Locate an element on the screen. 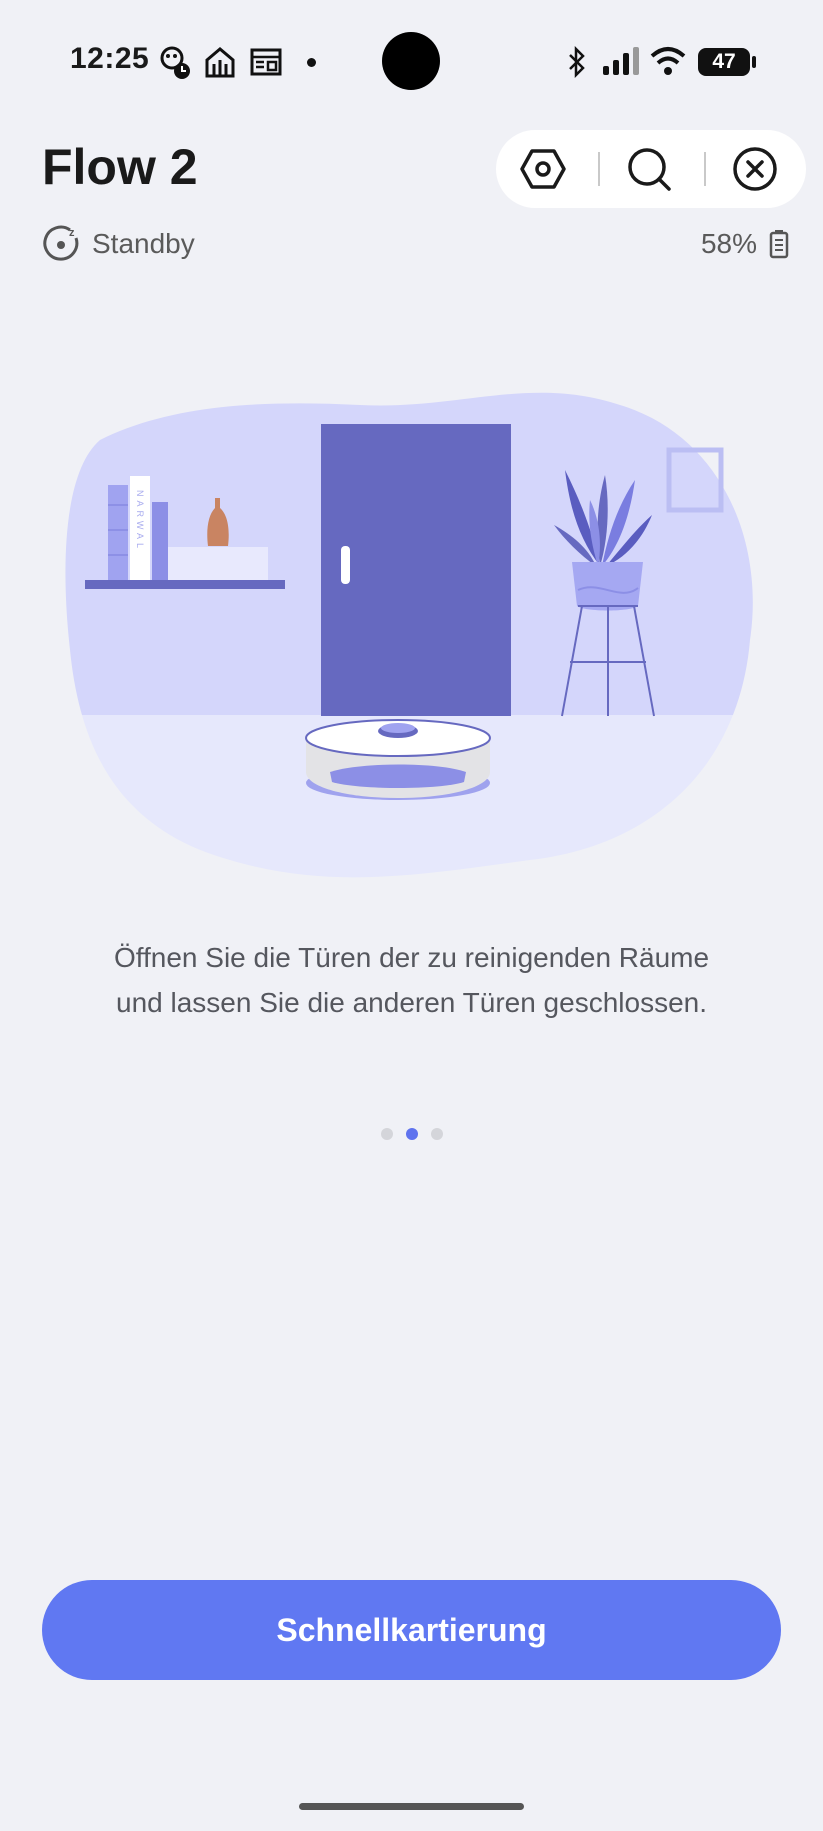  door-handle is located at coordinates (345, 565).